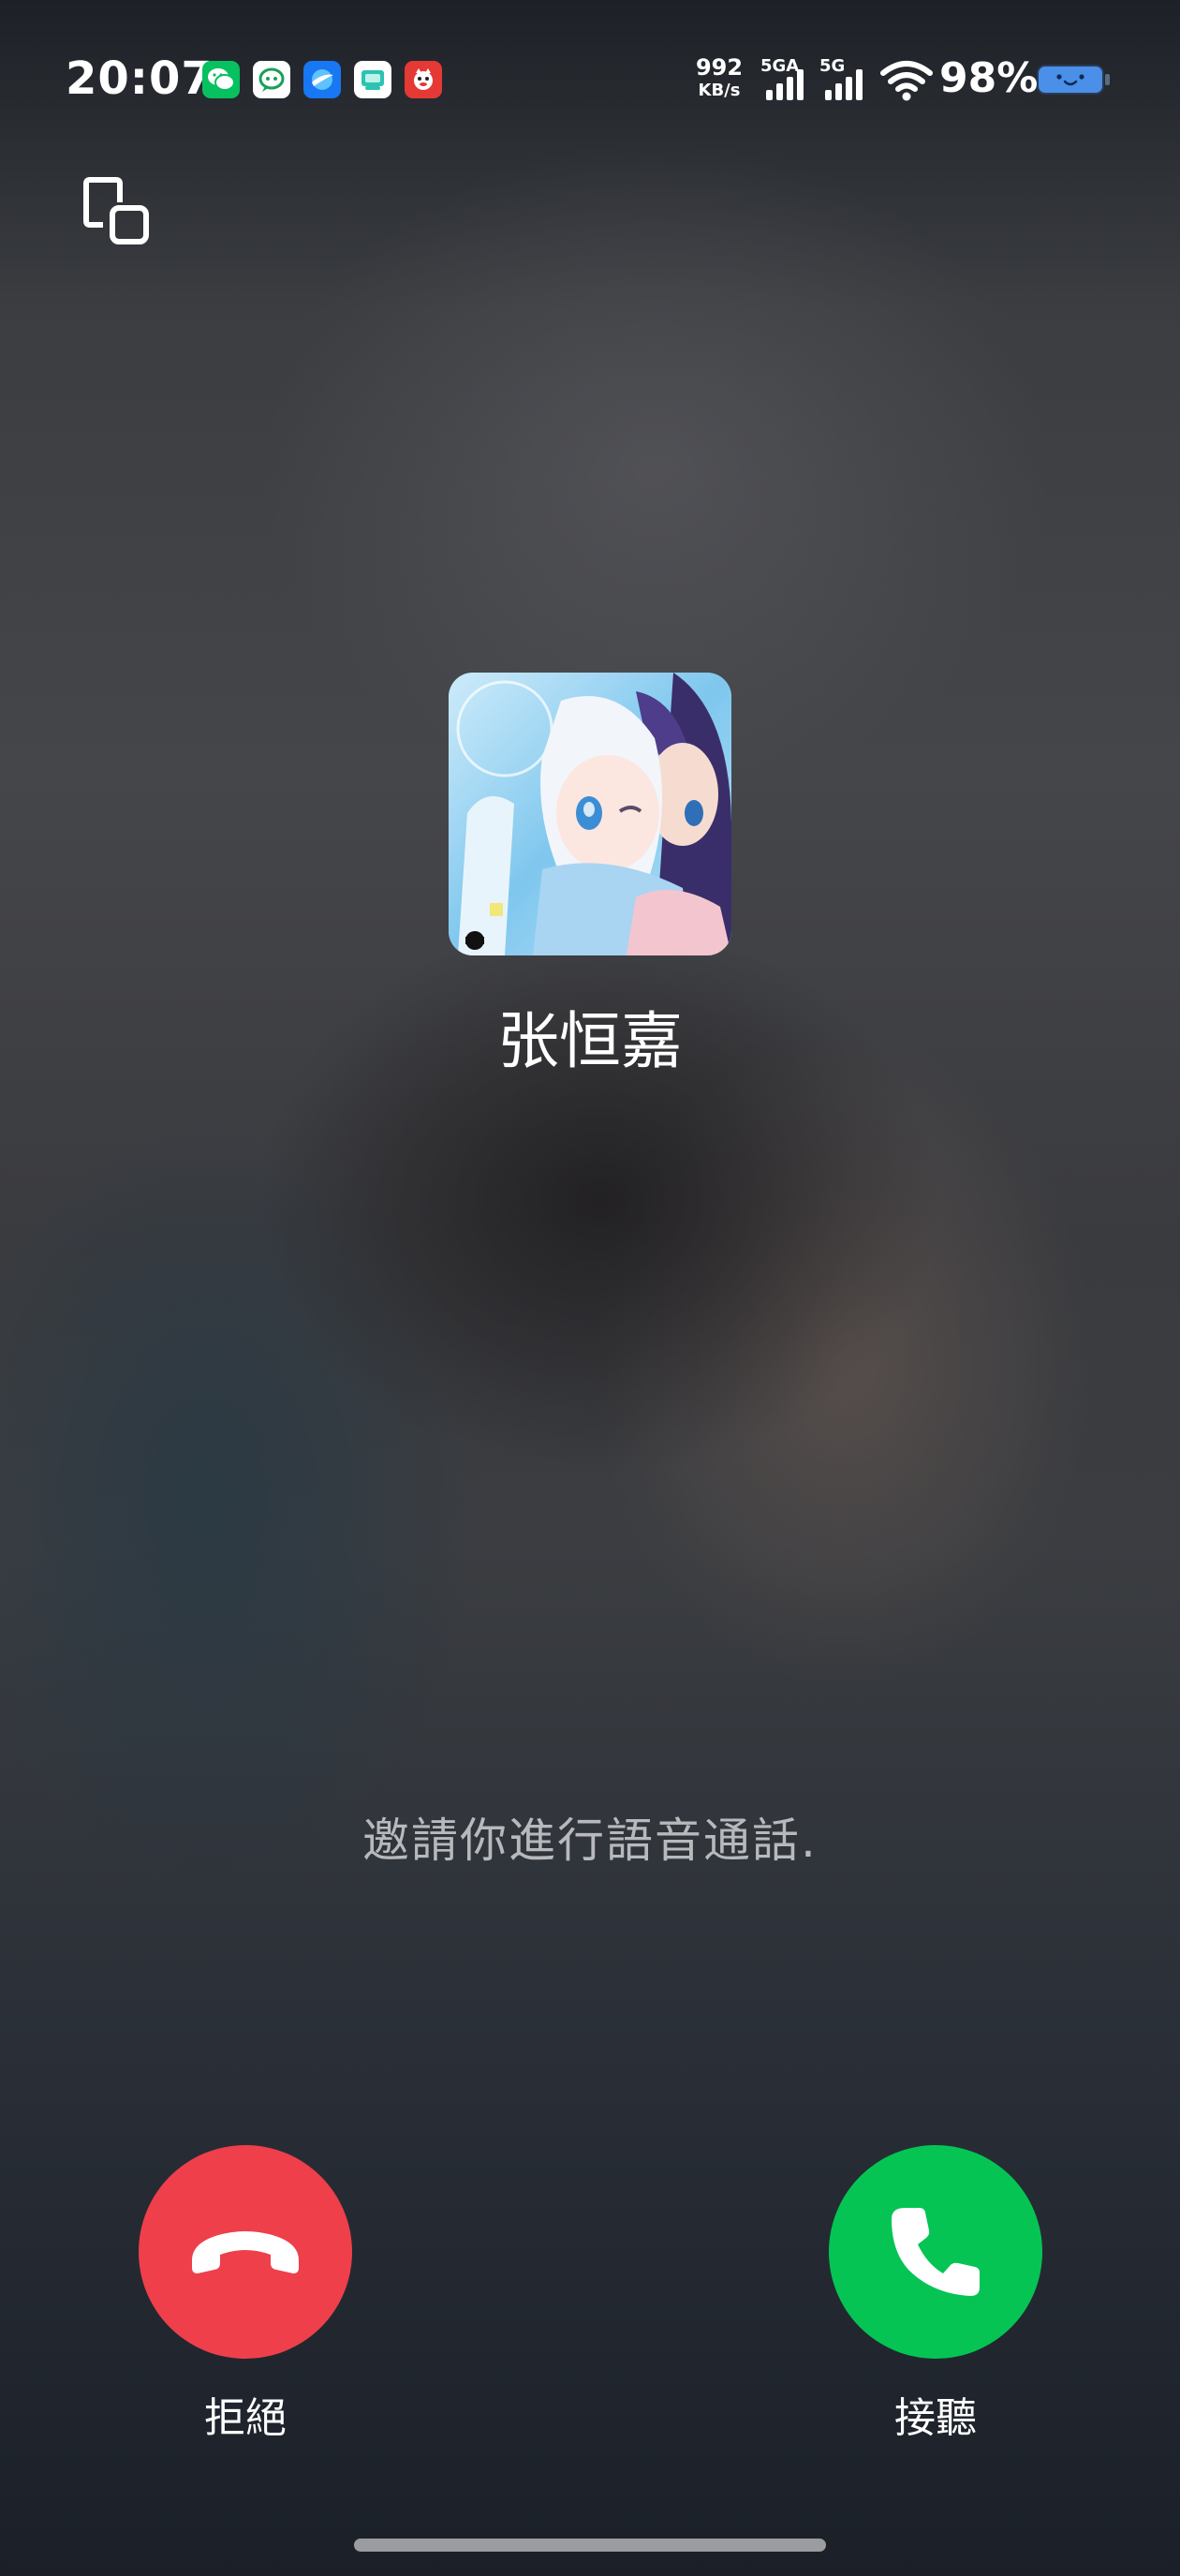 This screenshot has width=1180, height=2576. I want to click on status-time: 20:07, so click(140, 78).